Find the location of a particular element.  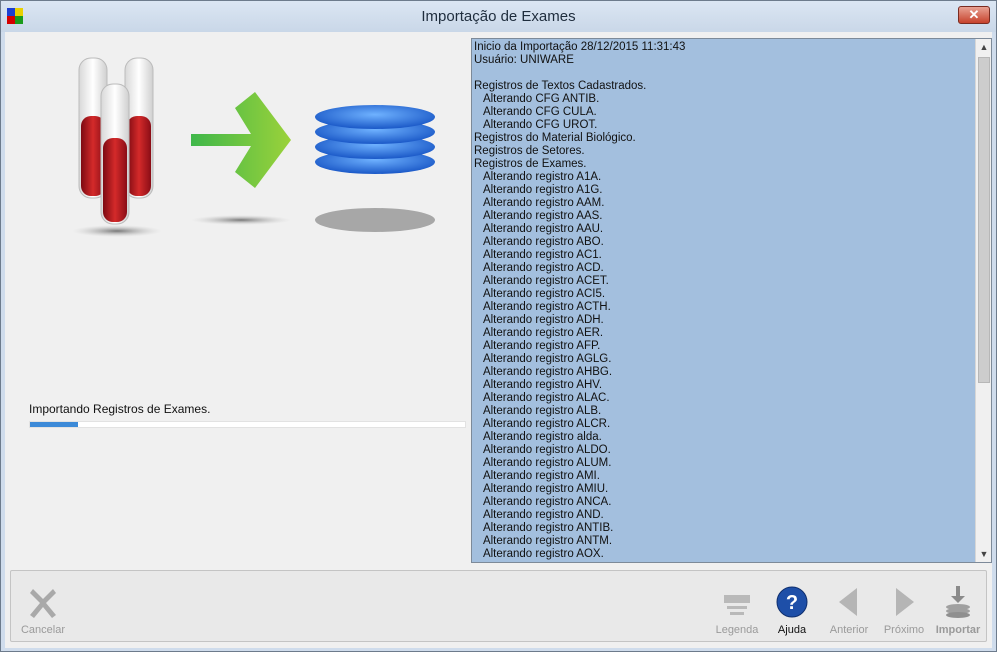

scroll-thumb is located at coordinates (984, 220).